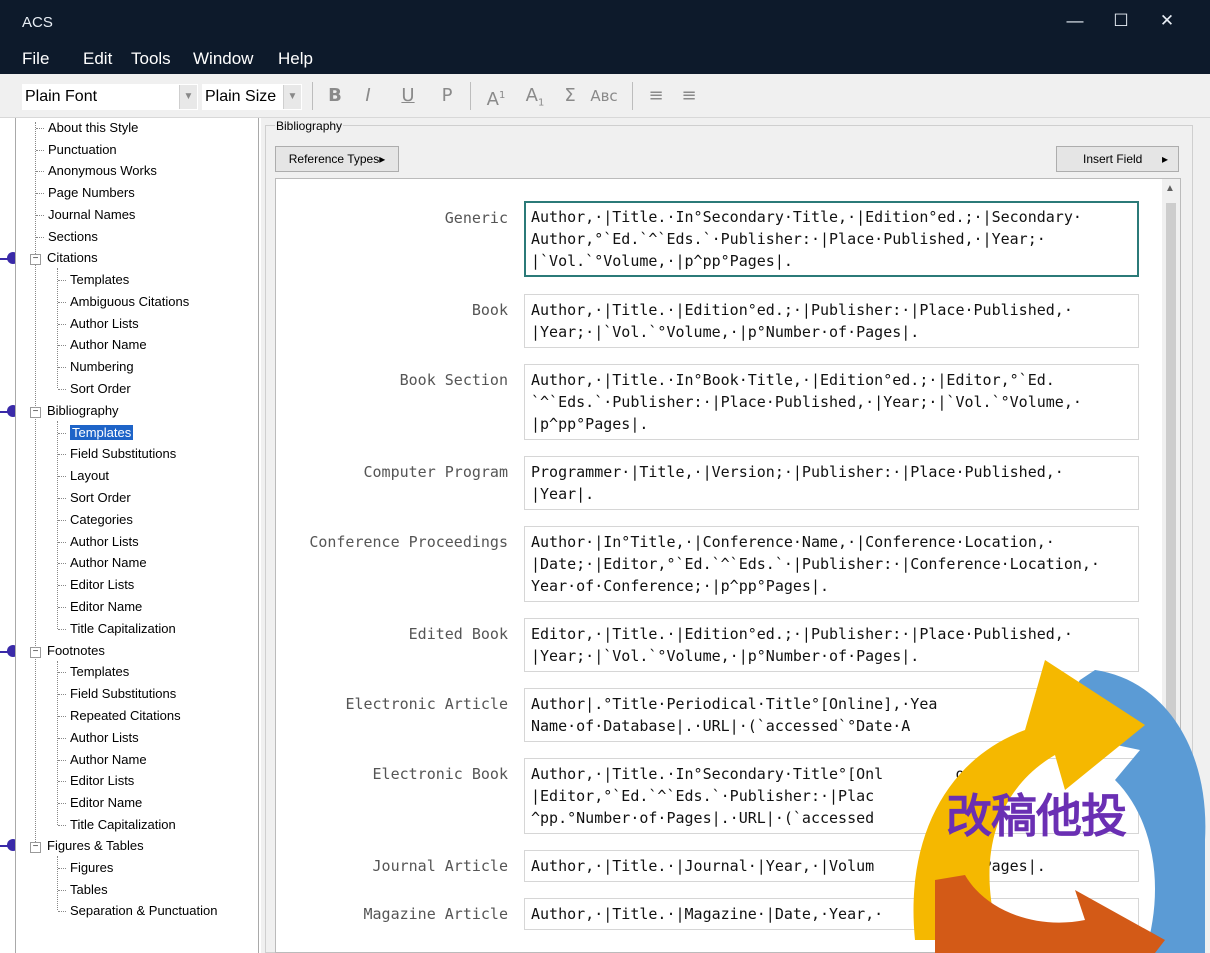 The width and height of the screenshot is (1210, 953). What do you see at coordinates (137, 911) in the screenshot?
I see `tree-item: Separation & Punctuation` at bounding box center [137, 911].